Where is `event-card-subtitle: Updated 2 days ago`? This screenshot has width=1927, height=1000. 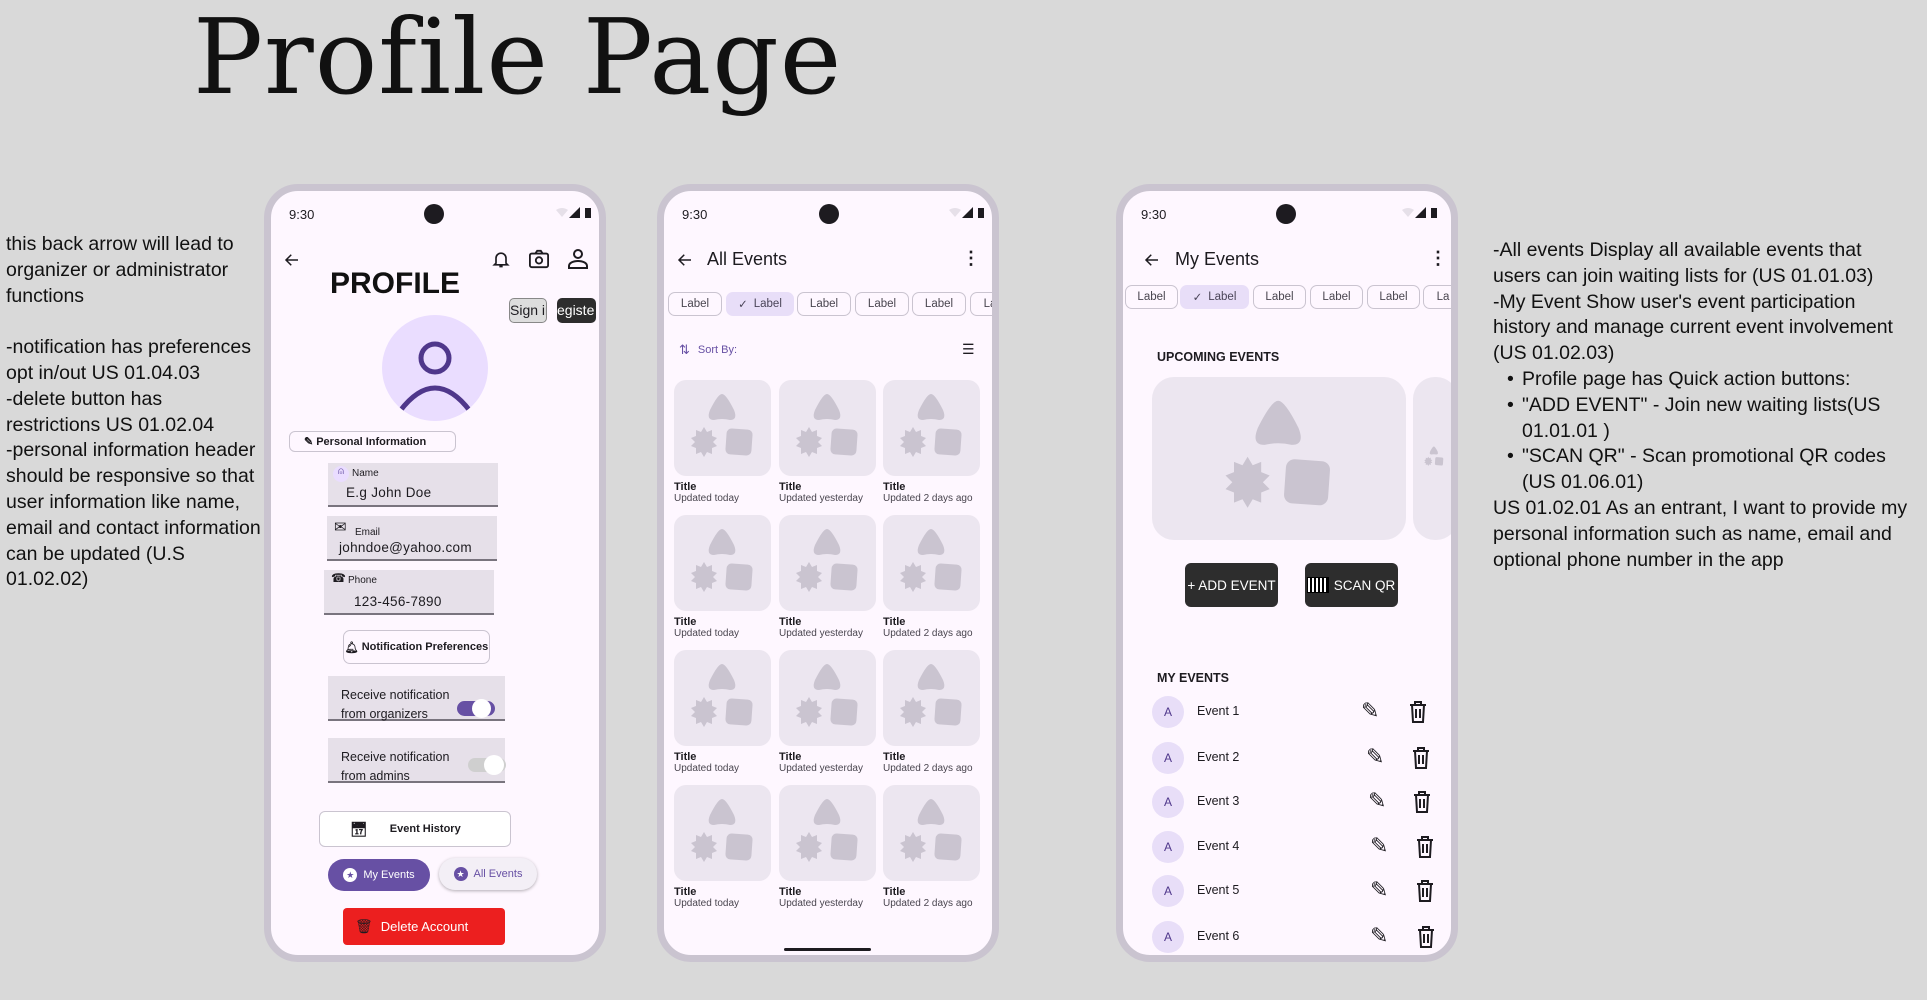 event-card-subtitle: Updated 2 days ago is located at coordinates (928, 903).